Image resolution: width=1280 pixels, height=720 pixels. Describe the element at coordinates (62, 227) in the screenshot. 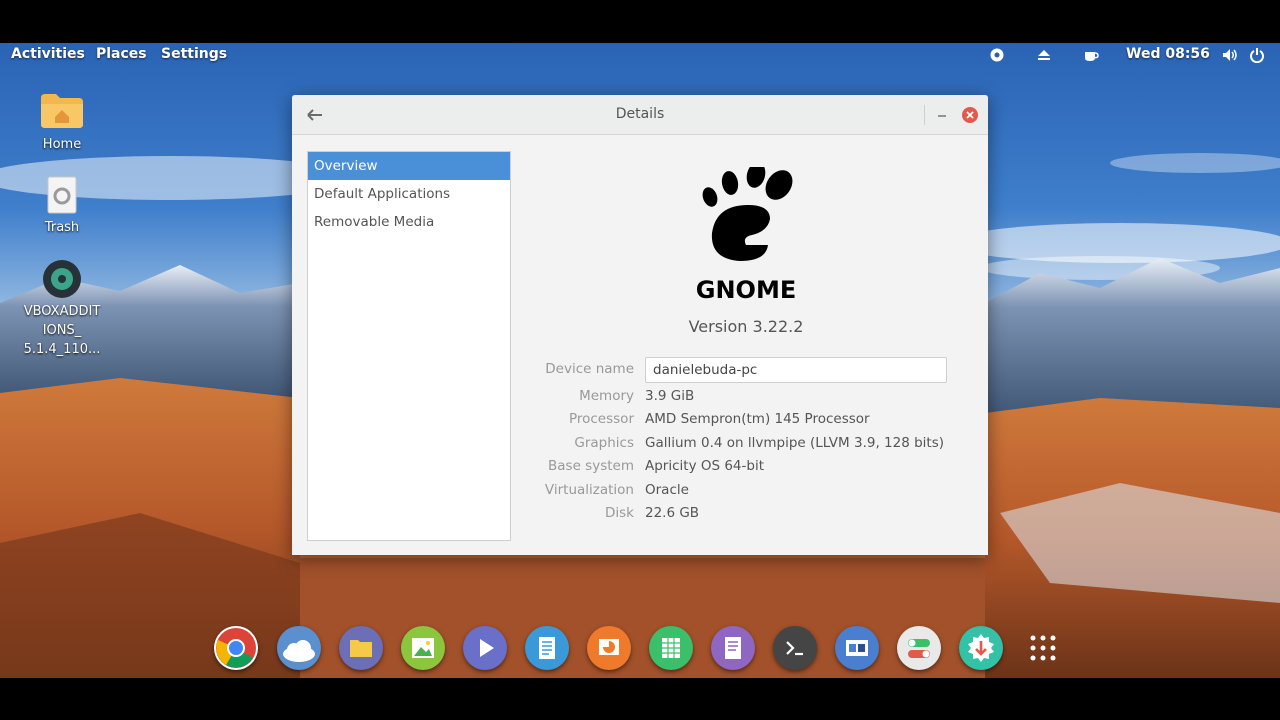

I see `desktop-icon-label: Trash` at that location.